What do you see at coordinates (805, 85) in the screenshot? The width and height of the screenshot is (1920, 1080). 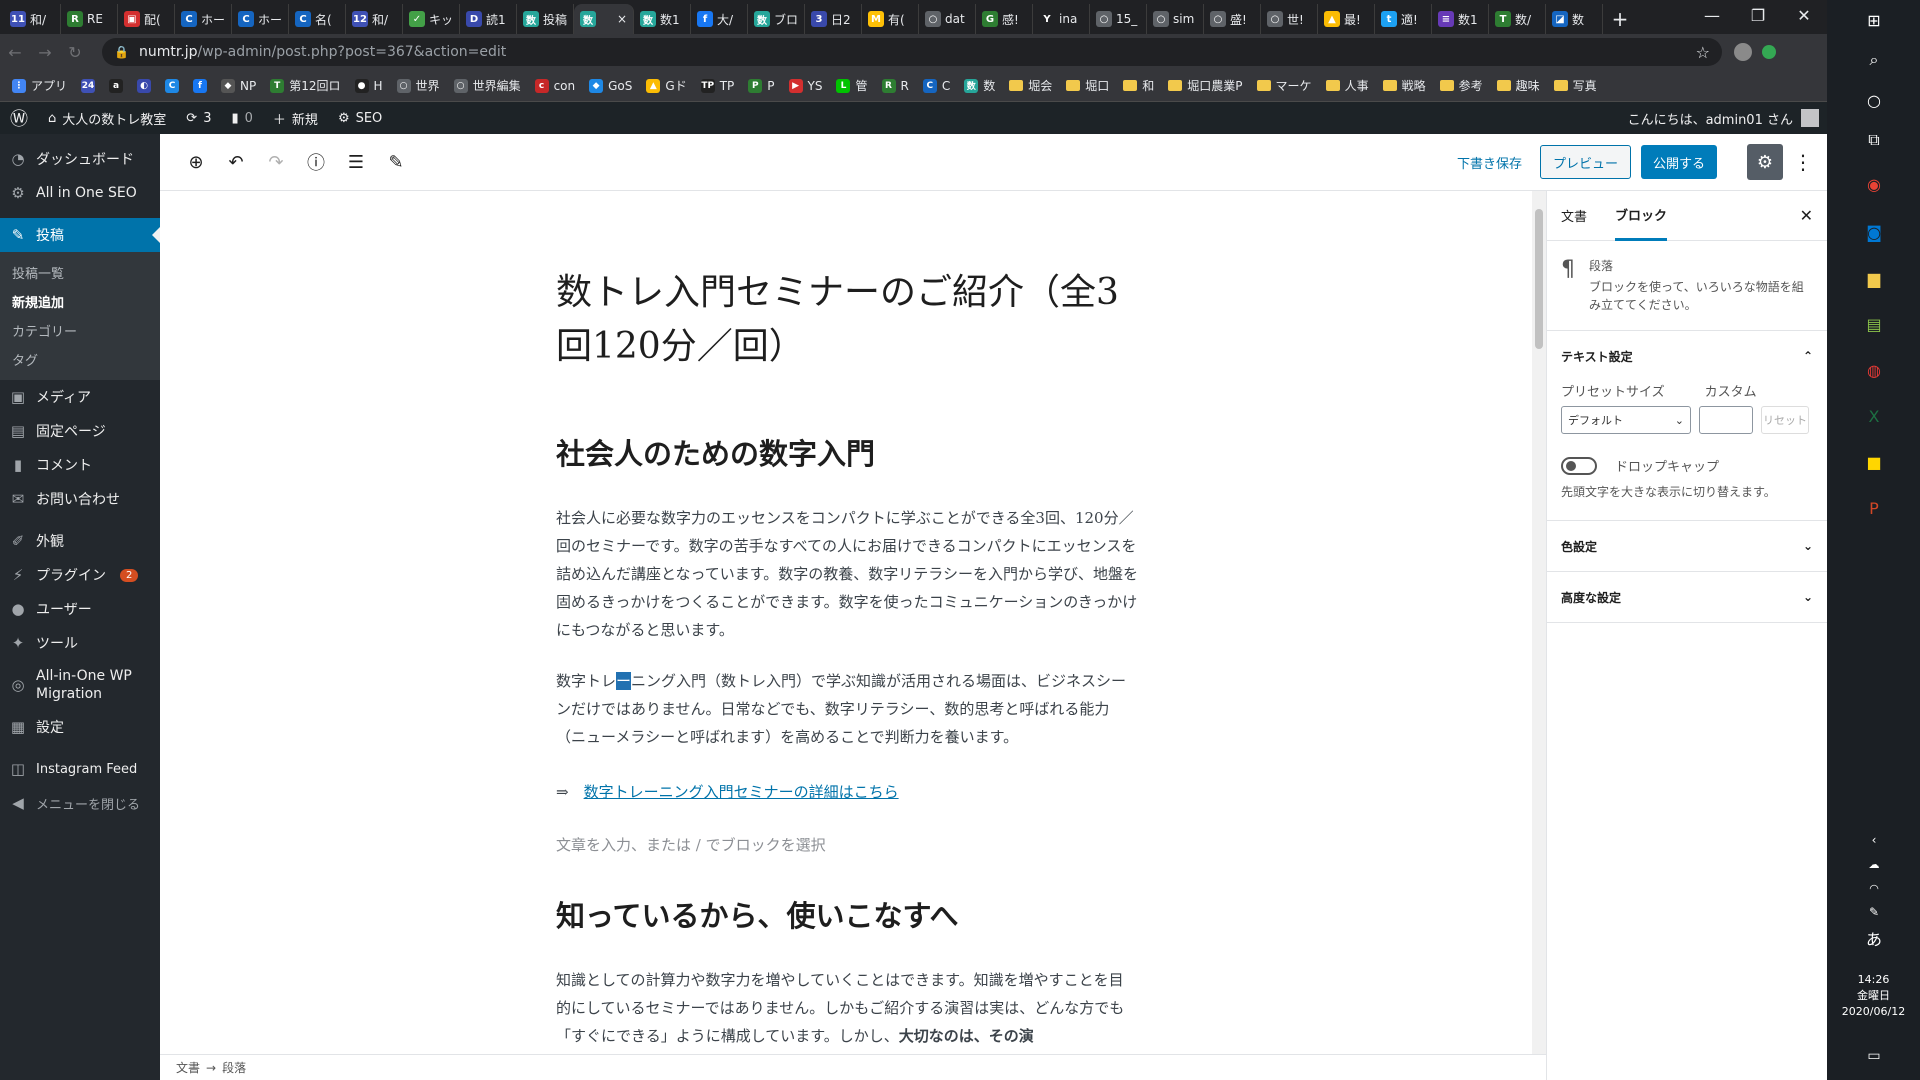 I see `bookmark-item: ▶ YS` at bounding box center [805, 85].